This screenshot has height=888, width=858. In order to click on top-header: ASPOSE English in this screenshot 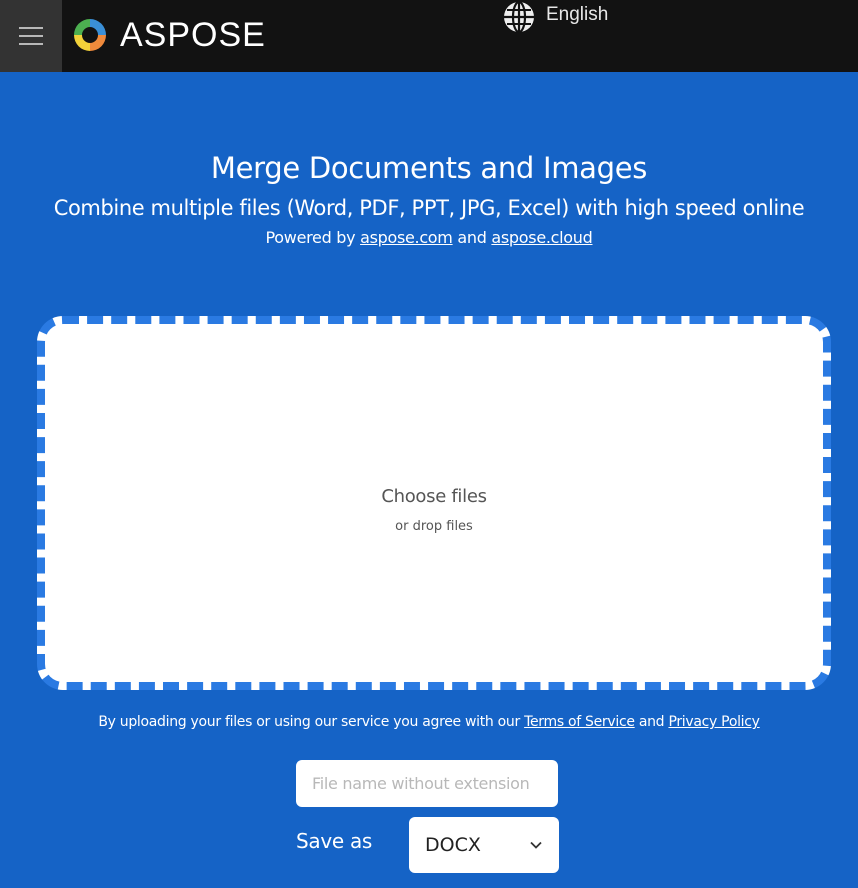, I will do `click(429, 36)`.